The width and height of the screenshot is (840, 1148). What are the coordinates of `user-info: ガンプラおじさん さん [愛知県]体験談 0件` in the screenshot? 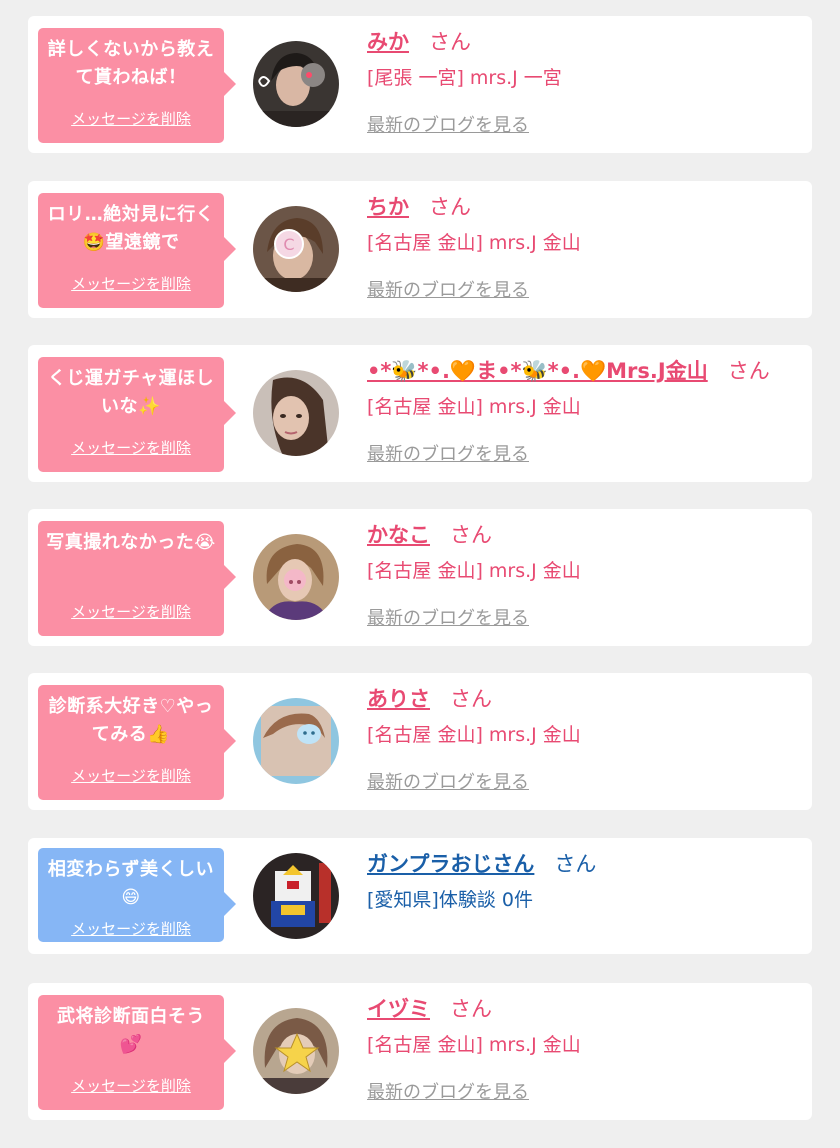 It's located at (481, 881).